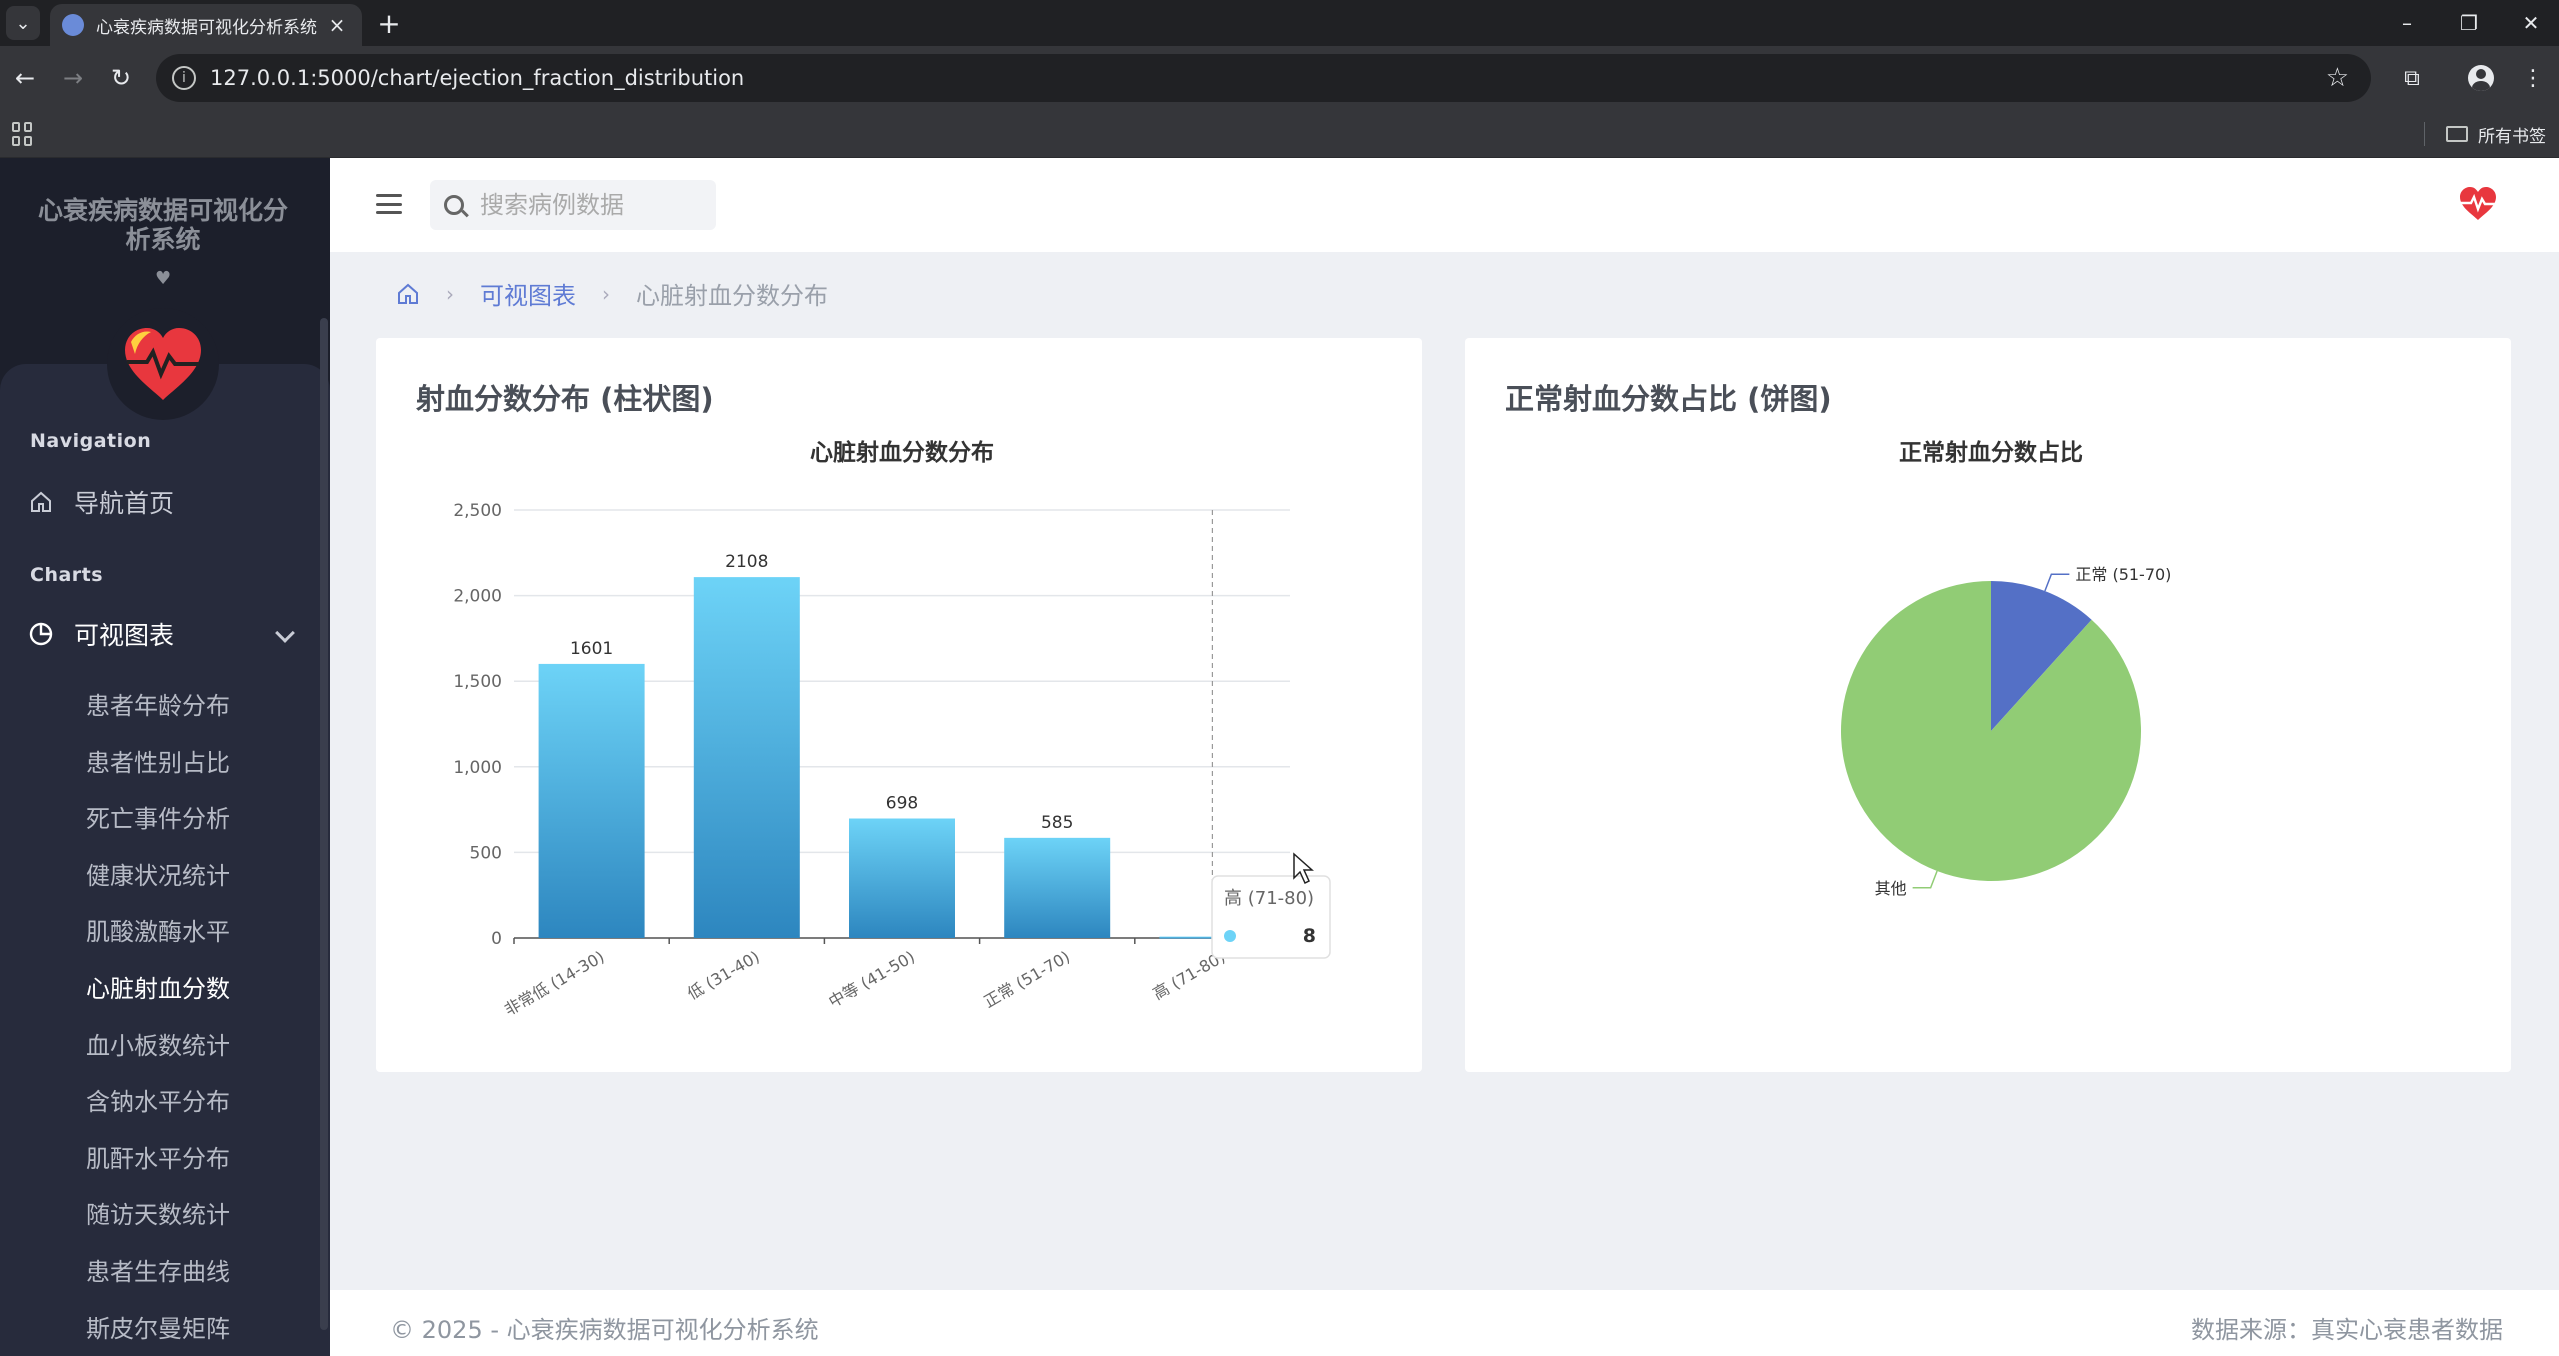  What do you see at coordinates (184, 78) in the screenshot?
I see `site-info-icon: i` at bounding box center [184, 78].